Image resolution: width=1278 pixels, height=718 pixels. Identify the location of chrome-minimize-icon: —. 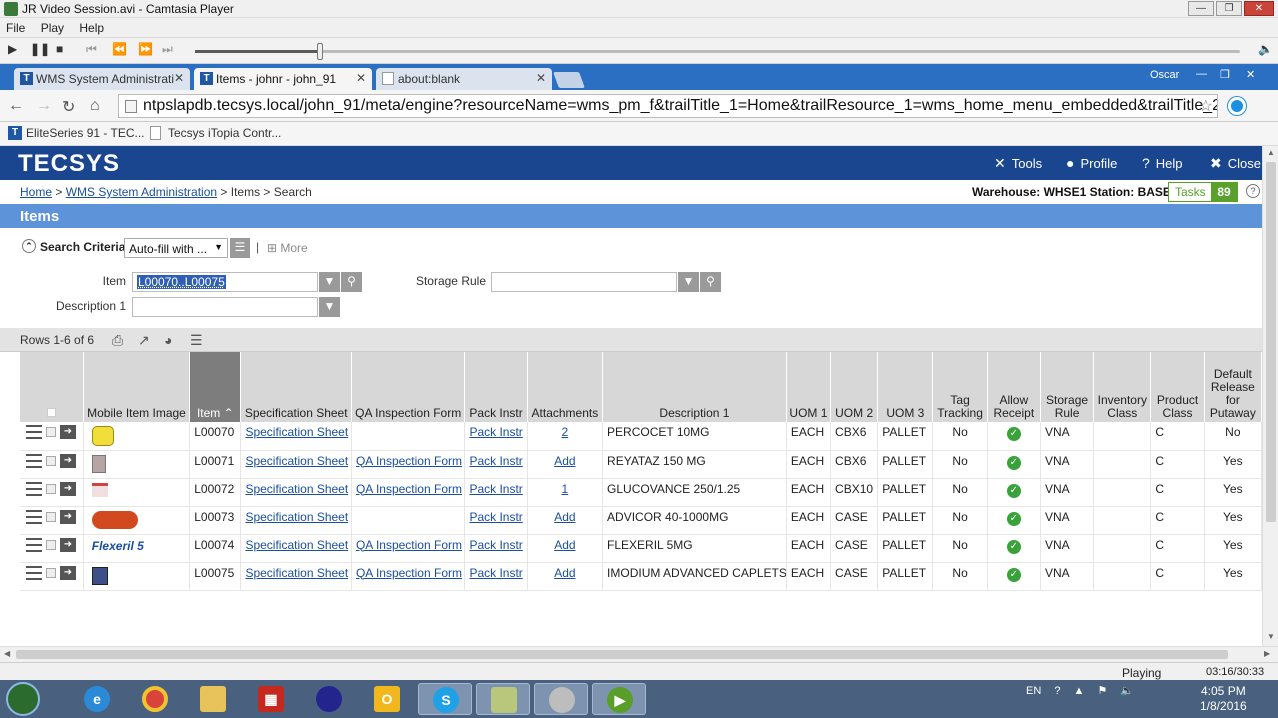
(1201, 74).